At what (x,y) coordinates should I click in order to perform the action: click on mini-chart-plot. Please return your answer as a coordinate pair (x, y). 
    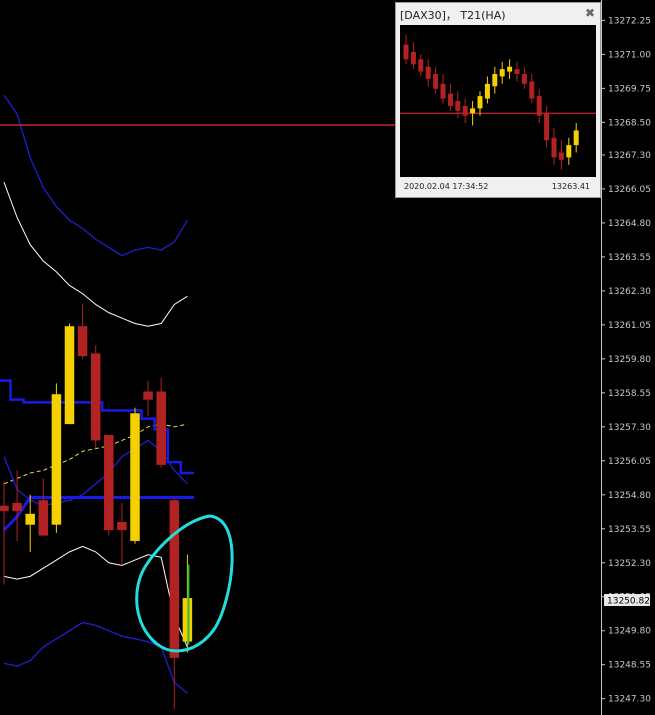
    Looking at the image, I should click on (498, 101).